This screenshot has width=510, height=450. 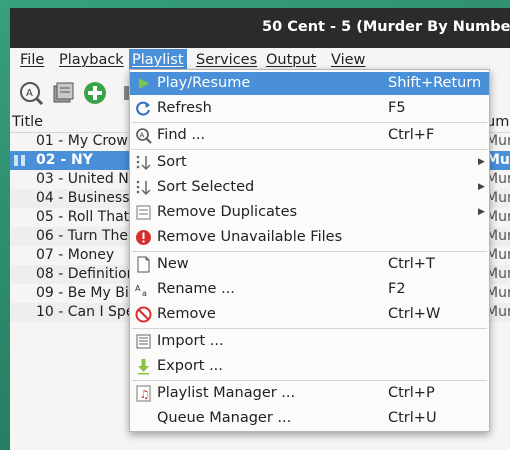 I want to click on menu-item-shortcut: Shift+Return, so click(x=435, y=83).